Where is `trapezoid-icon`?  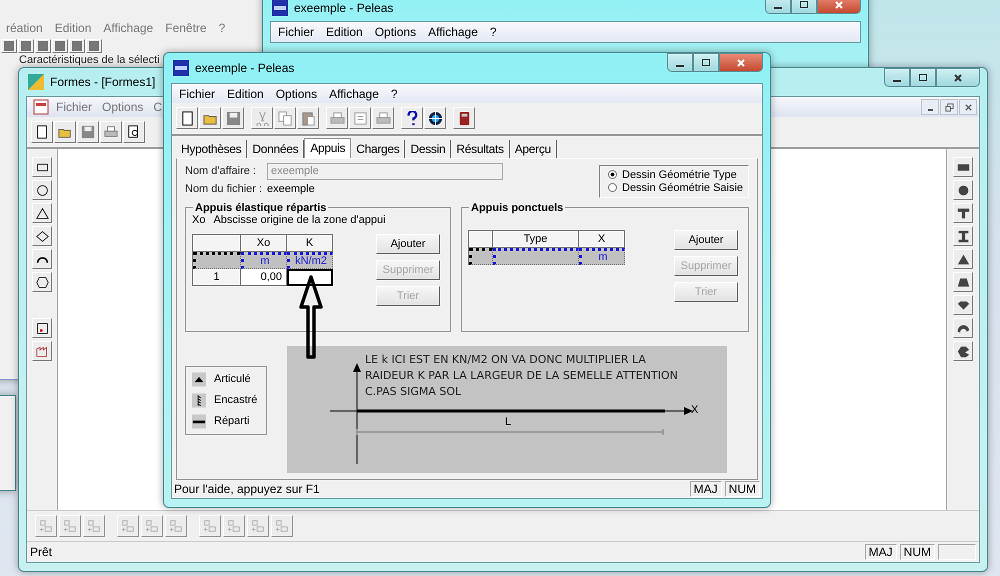
trapezoid-icon is located at coordinates (963, 282).